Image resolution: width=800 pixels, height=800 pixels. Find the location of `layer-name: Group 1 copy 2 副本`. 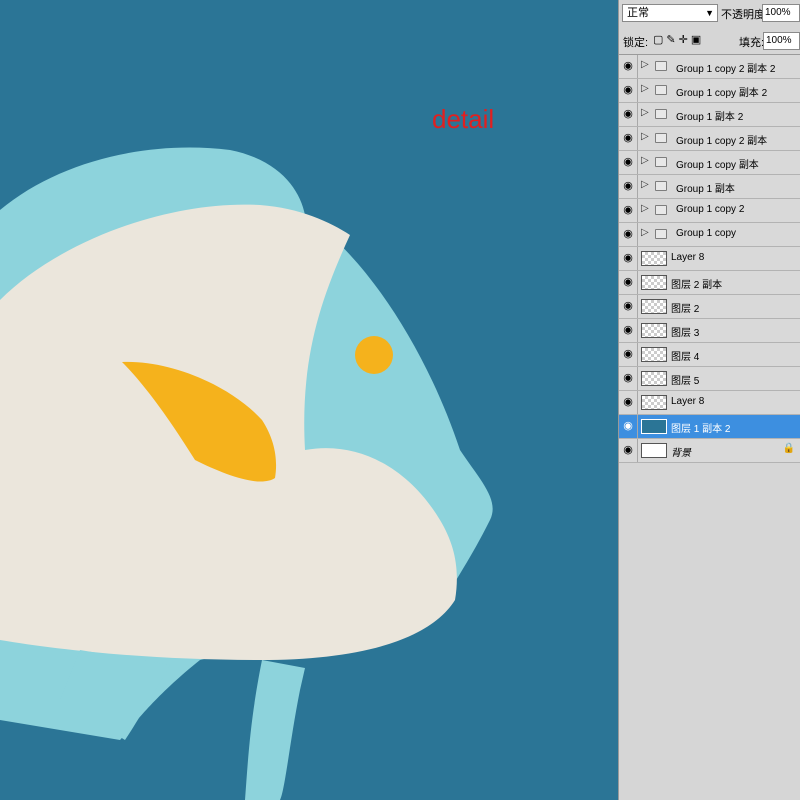

layer-name: Group 1 copy 2 副本 is located at coordinates (721, 139).